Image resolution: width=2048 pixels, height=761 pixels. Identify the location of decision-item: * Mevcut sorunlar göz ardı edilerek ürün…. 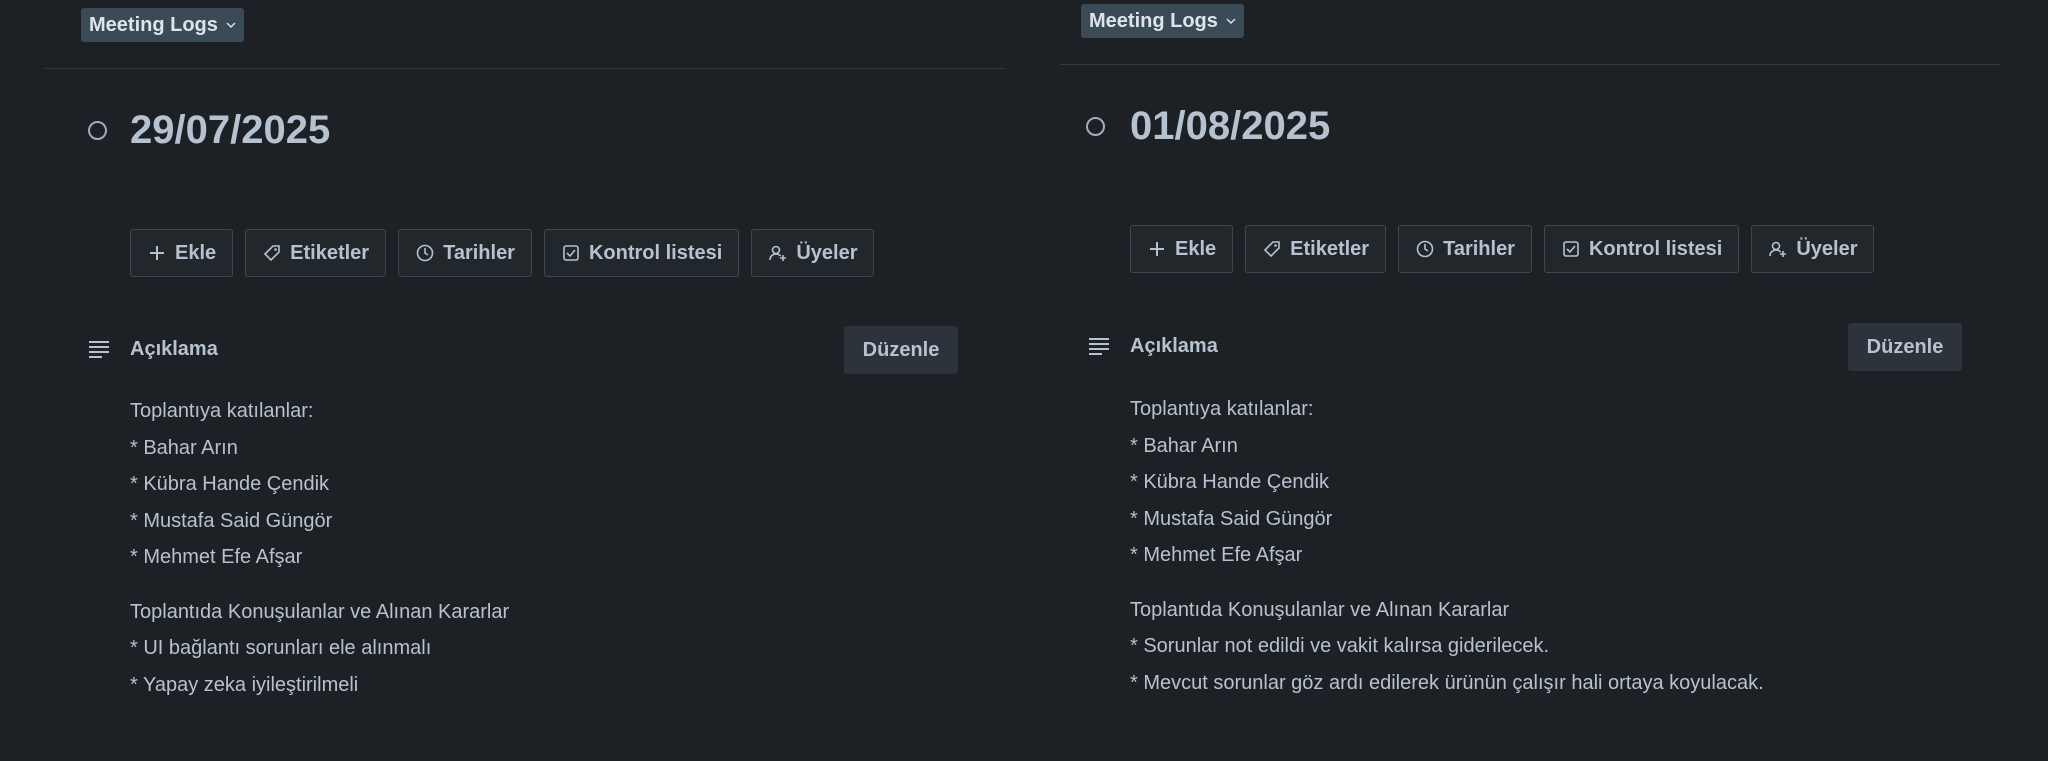
(1447, 682).